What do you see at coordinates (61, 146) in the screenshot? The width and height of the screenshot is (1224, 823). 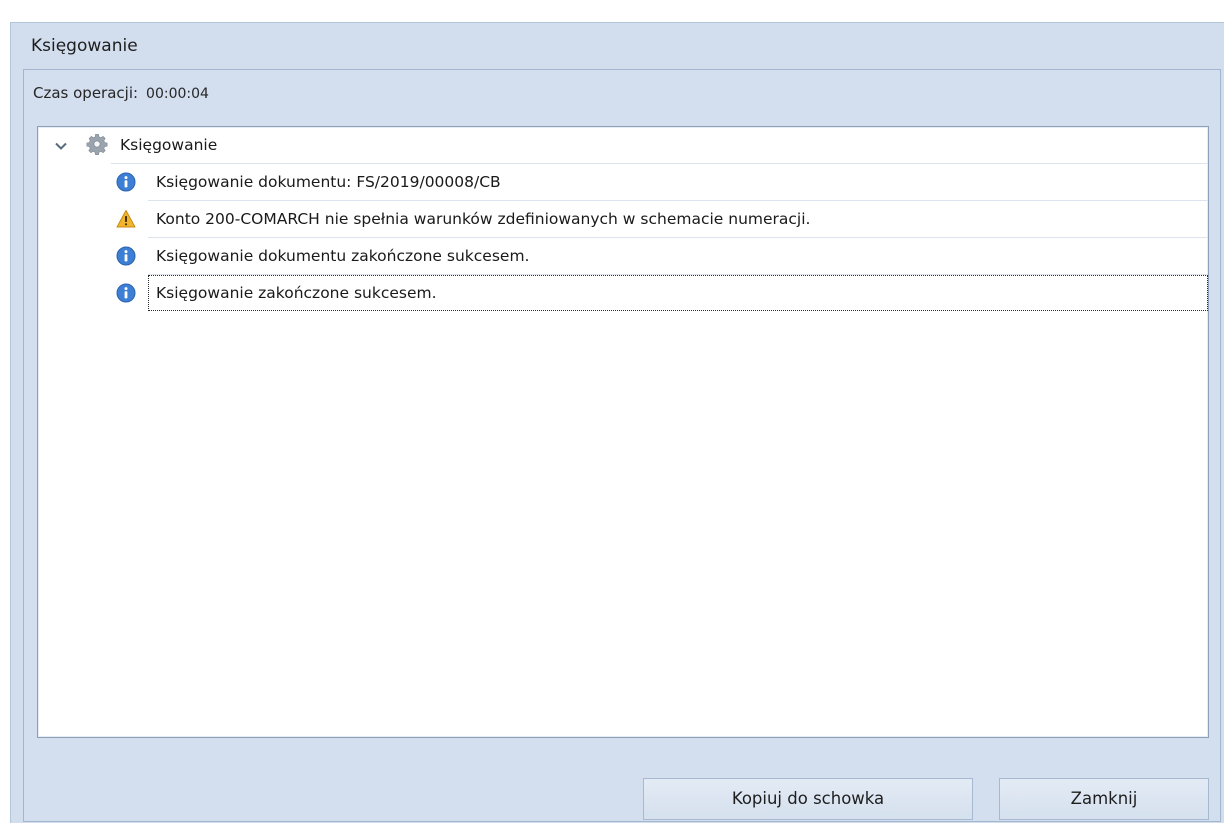 I see `chevron-down-icon` at bounding box center [61, 146].